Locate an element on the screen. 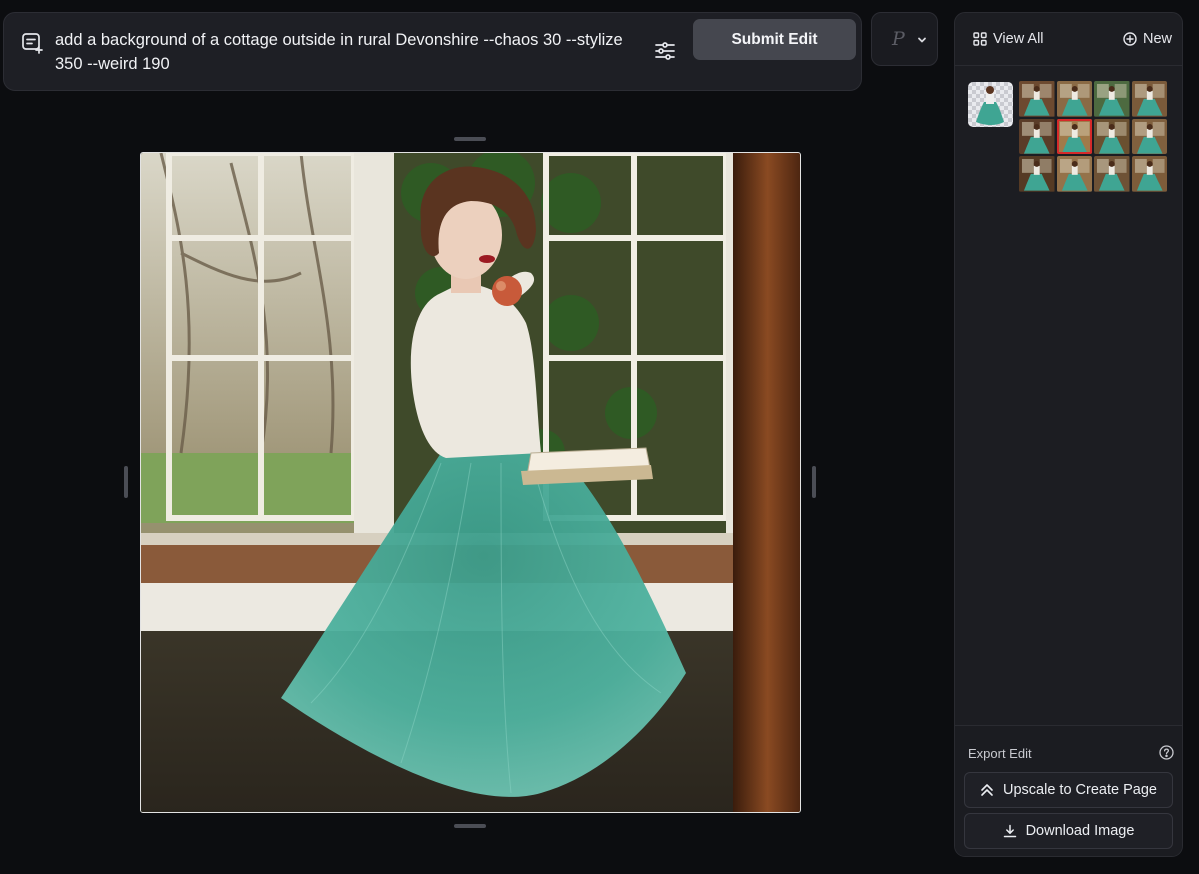 Image resolution: width=1199 pixels, height=874 pixels. upscale-label: Upscale to Create Page is located at coordinates (1080, 790).